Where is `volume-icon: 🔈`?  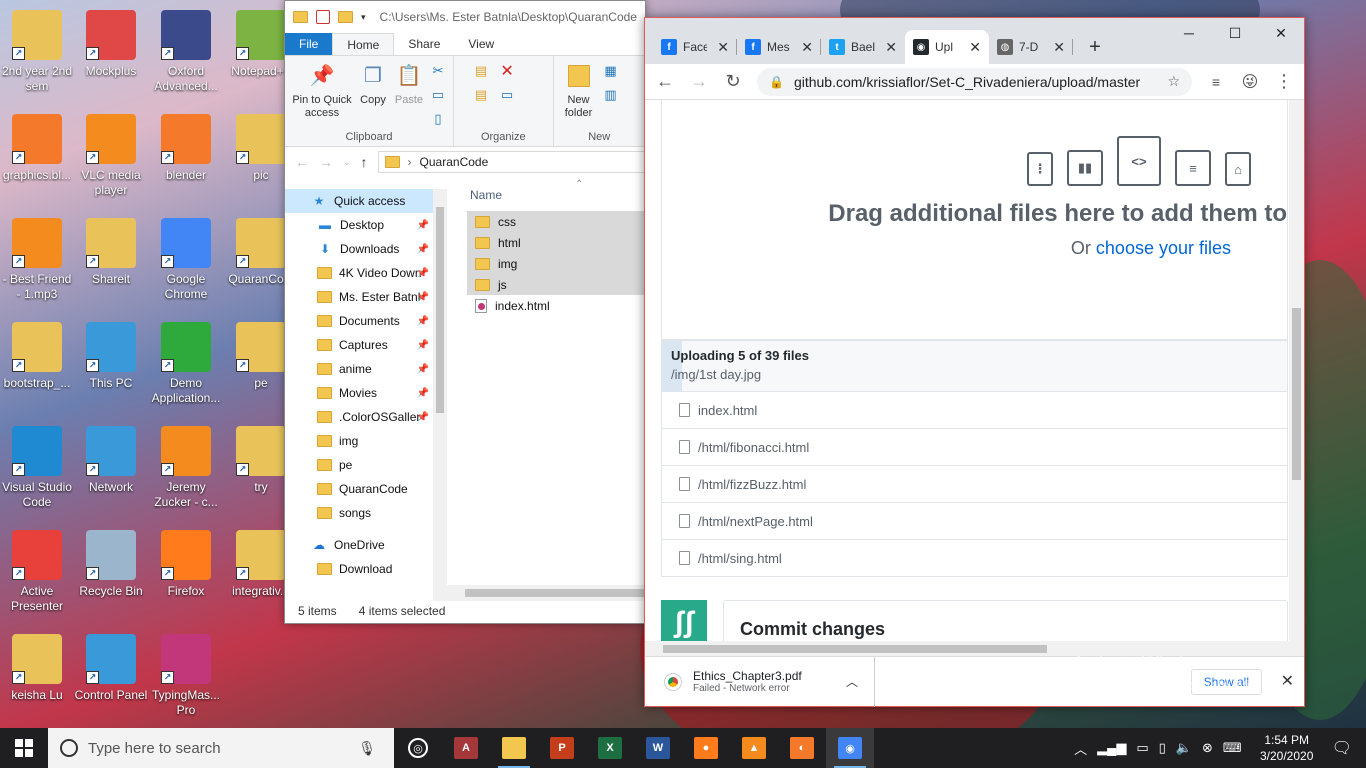 volume-icon: 🔈 is located at coordinates (1184, 748).